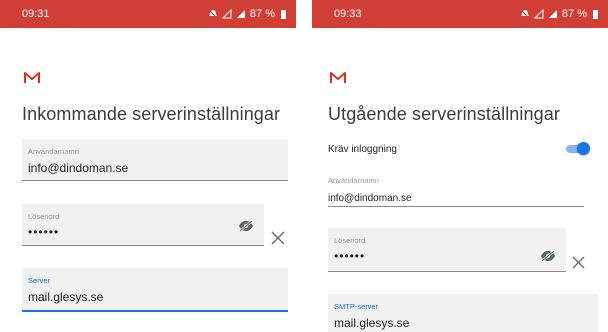  What do you see at coordinates (151, 114) in the screenshot?
I see `page-title: Inkommande serverinställningar` at bounding box center [151, 114].